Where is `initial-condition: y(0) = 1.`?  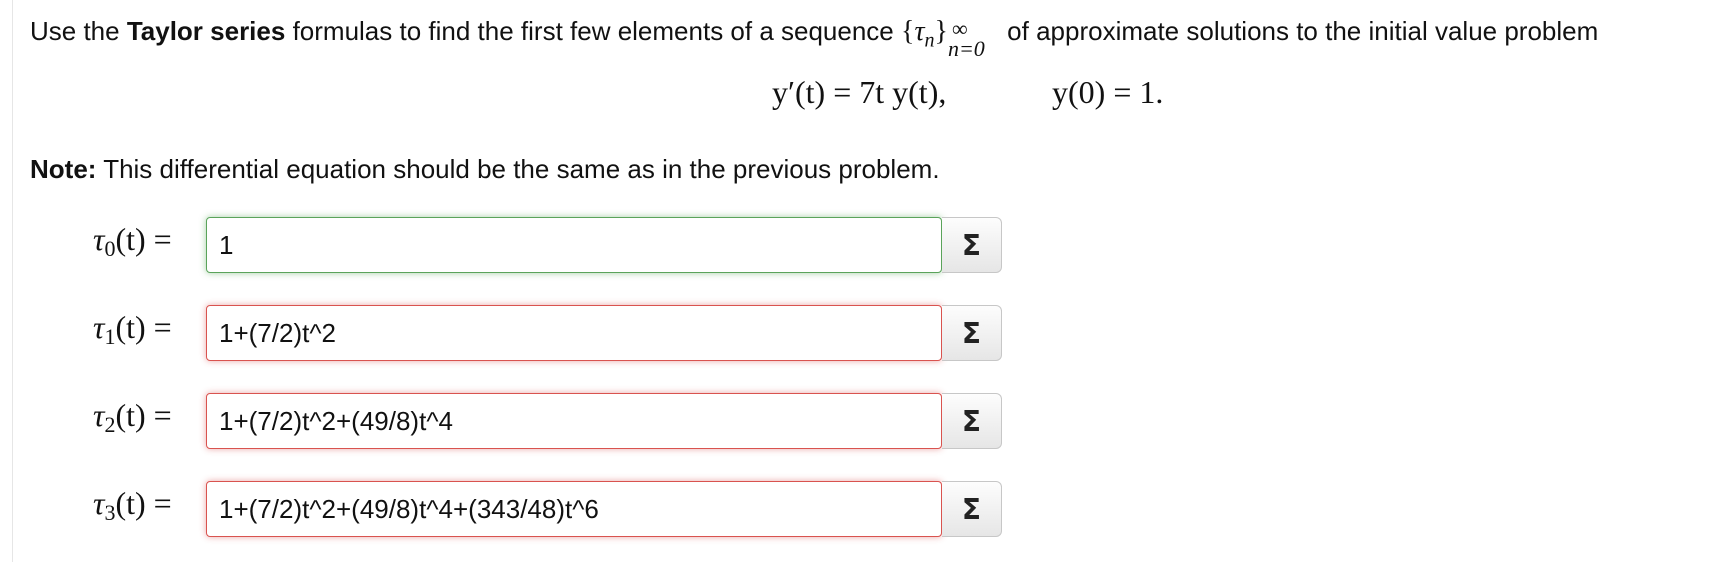
initial-condition: y(0) = 1. is located at coordinates (1108, 92).